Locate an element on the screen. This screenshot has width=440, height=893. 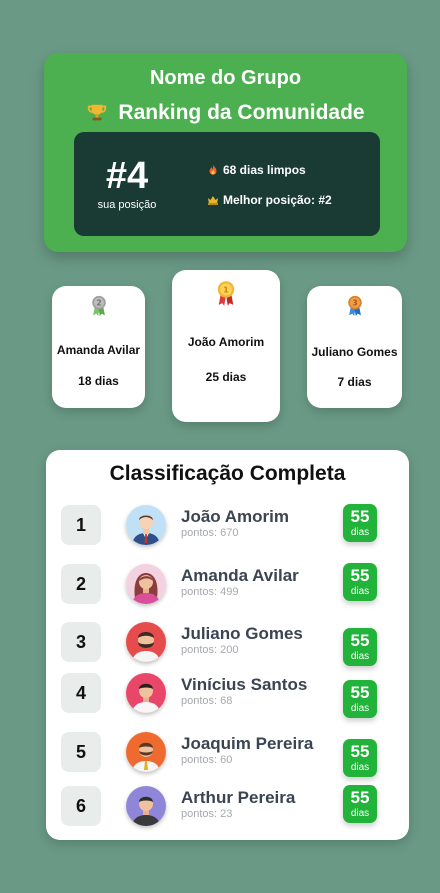
ranking-row: 6 Arthur Pereira pontos: 23 55 dias is located at coordinates (227, 806).